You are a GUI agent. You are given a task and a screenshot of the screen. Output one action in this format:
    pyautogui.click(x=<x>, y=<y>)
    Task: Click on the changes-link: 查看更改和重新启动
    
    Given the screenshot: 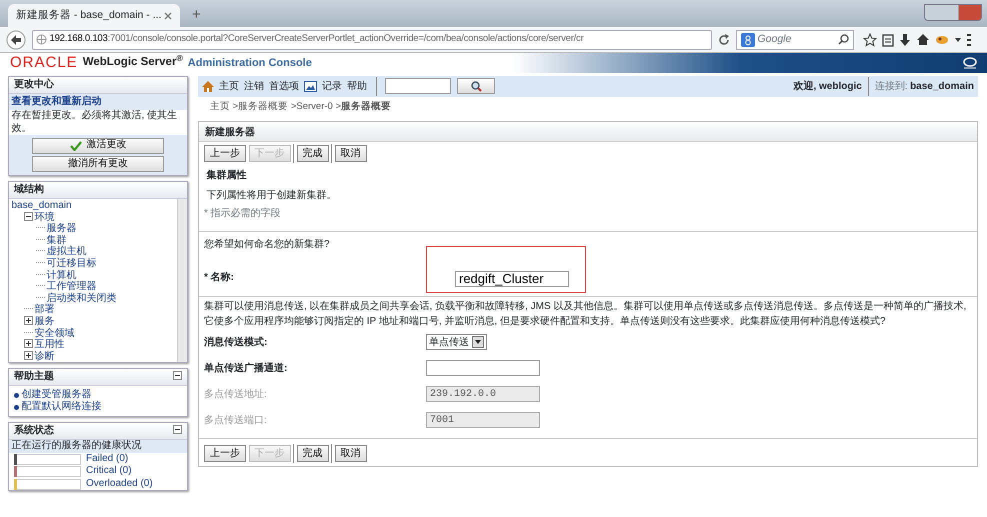 What is the action you would take?
    pyautogui.click(x=98, y=102)
    